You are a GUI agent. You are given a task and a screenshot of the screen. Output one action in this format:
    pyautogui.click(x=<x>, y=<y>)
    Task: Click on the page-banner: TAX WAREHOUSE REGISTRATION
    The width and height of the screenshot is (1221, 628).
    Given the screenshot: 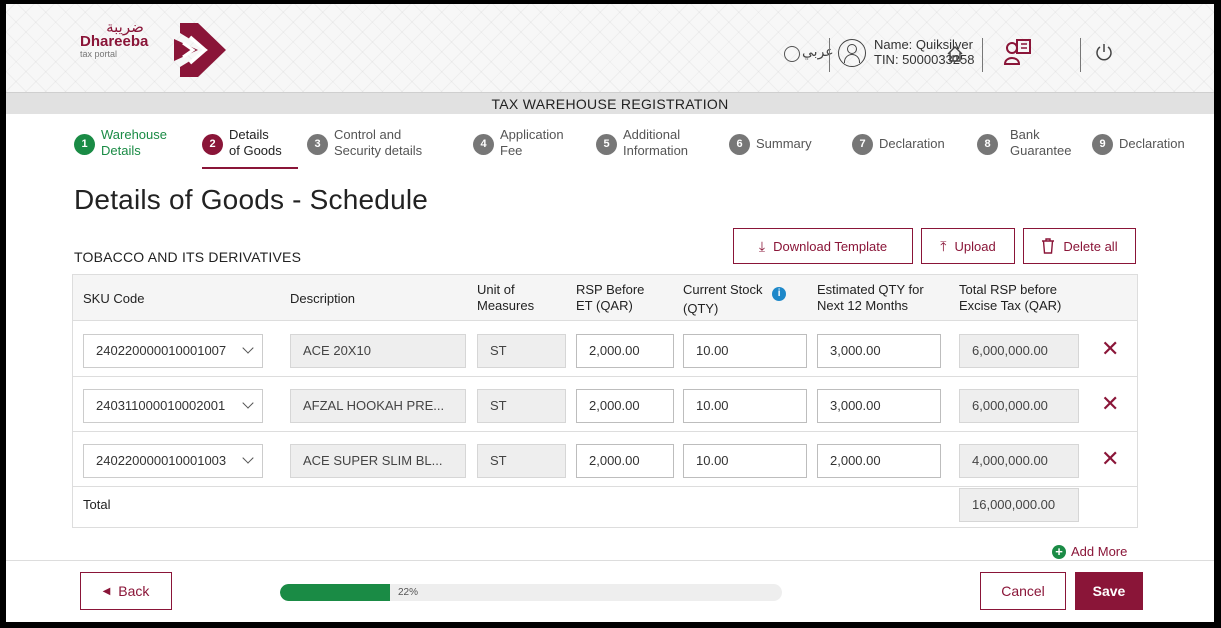 What is the action you would take?
    pyautogui.click(x=610, y=103)
    